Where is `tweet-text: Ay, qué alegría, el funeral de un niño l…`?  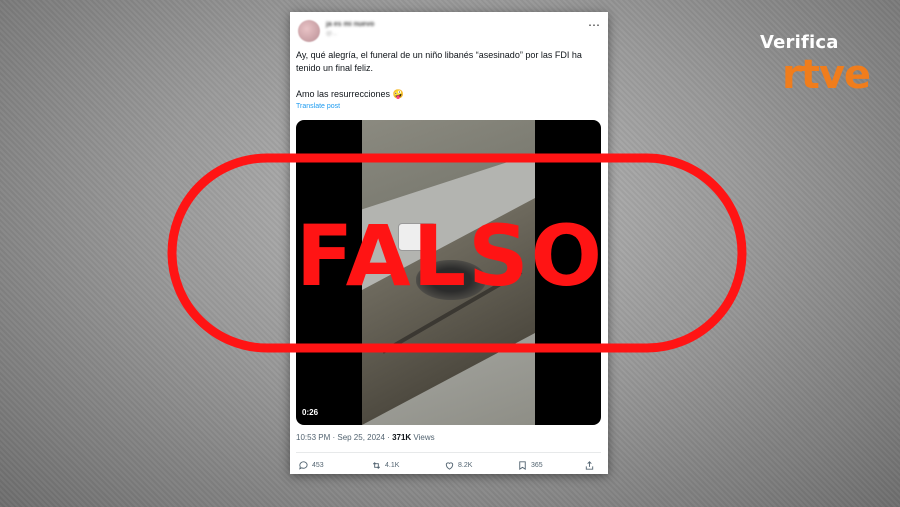
tweet-text: Ay, qué alegría, el funeral de un niño l… is located at coordinates (448, 75).